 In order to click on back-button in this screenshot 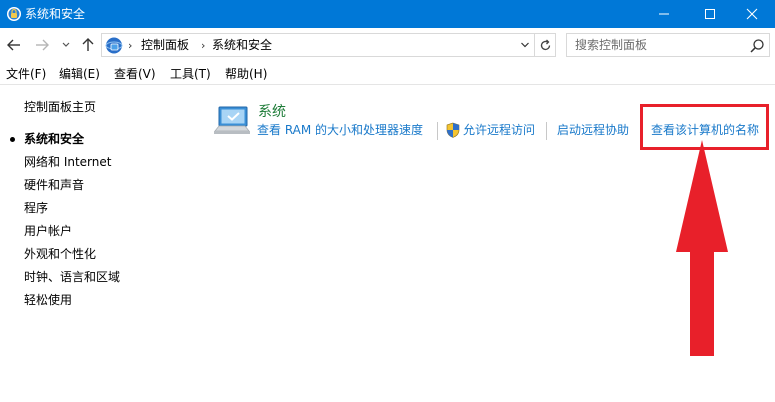, I will do `click(14, 45)`.